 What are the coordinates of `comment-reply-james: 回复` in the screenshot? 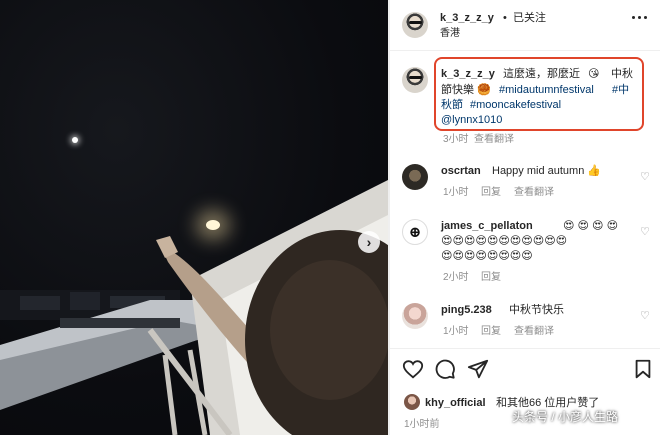 It's located at (491, 278).